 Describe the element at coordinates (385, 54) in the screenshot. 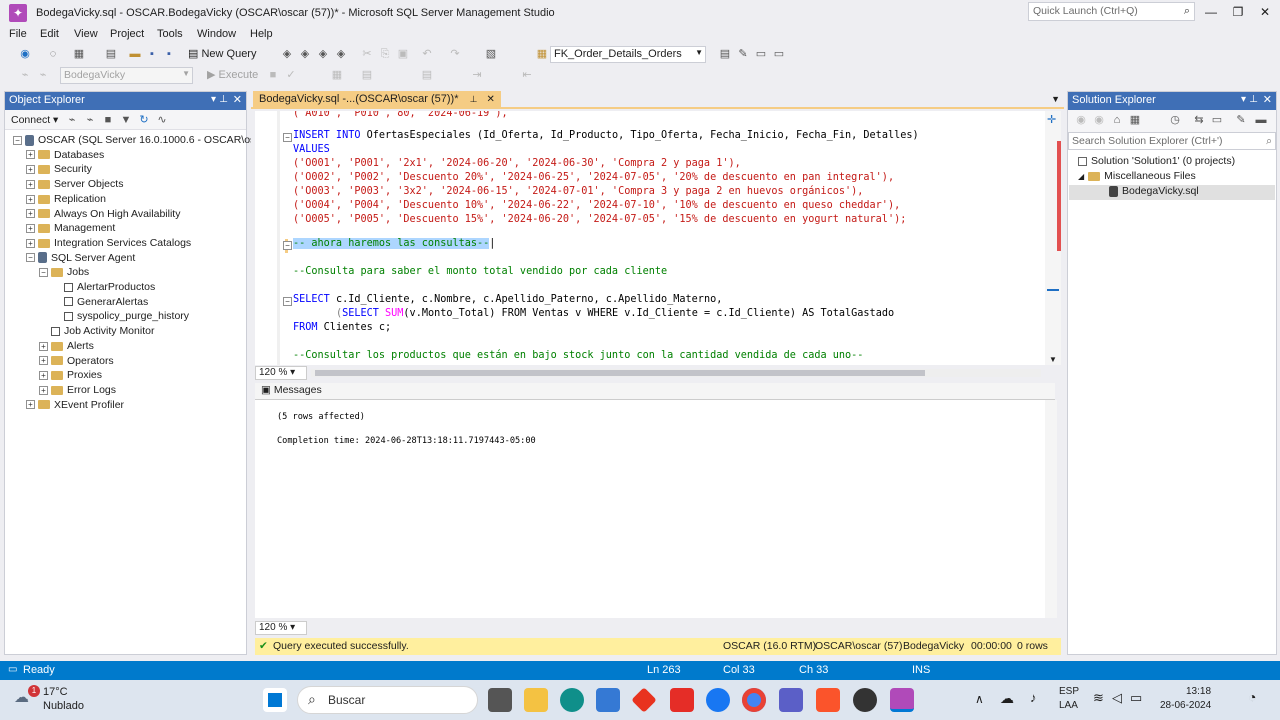

I see `copy-icon: ⎘` at that location.